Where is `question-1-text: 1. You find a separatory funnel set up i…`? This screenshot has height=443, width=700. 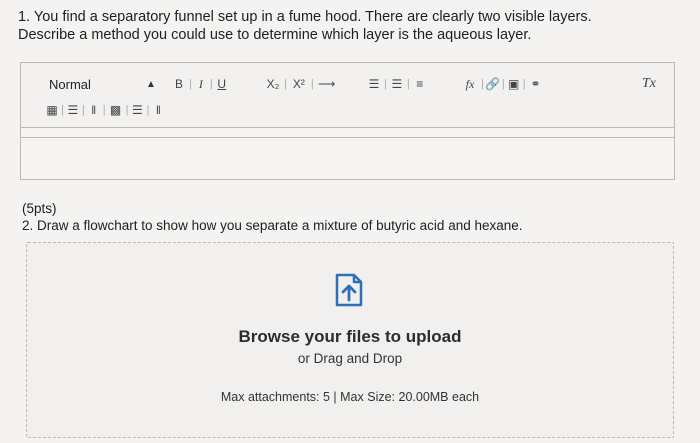 question-1-text: 1. You find a separatory funnel set up i… is located at coordinates (348, 26).